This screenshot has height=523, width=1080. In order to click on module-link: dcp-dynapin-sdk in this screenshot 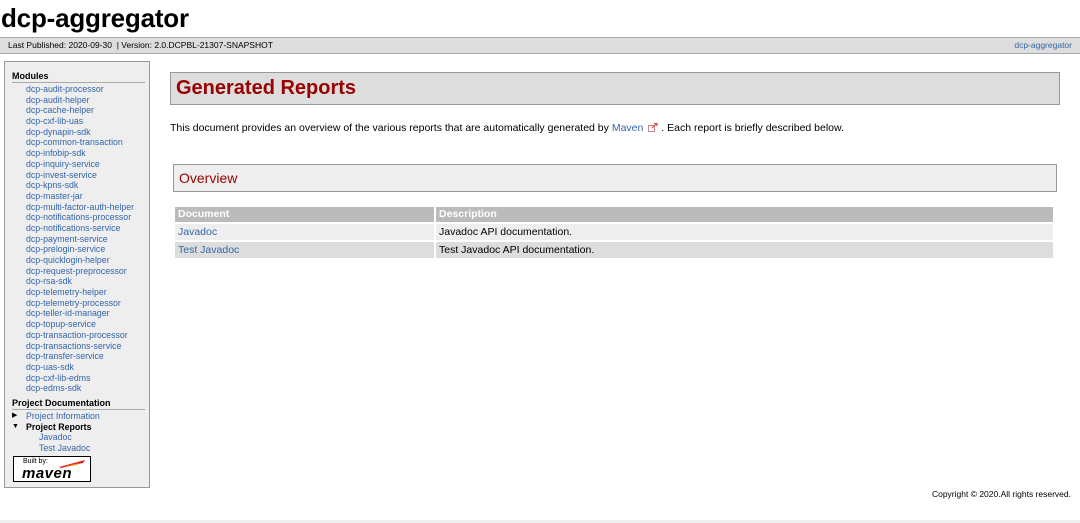, I will do `click(58, 132)`.